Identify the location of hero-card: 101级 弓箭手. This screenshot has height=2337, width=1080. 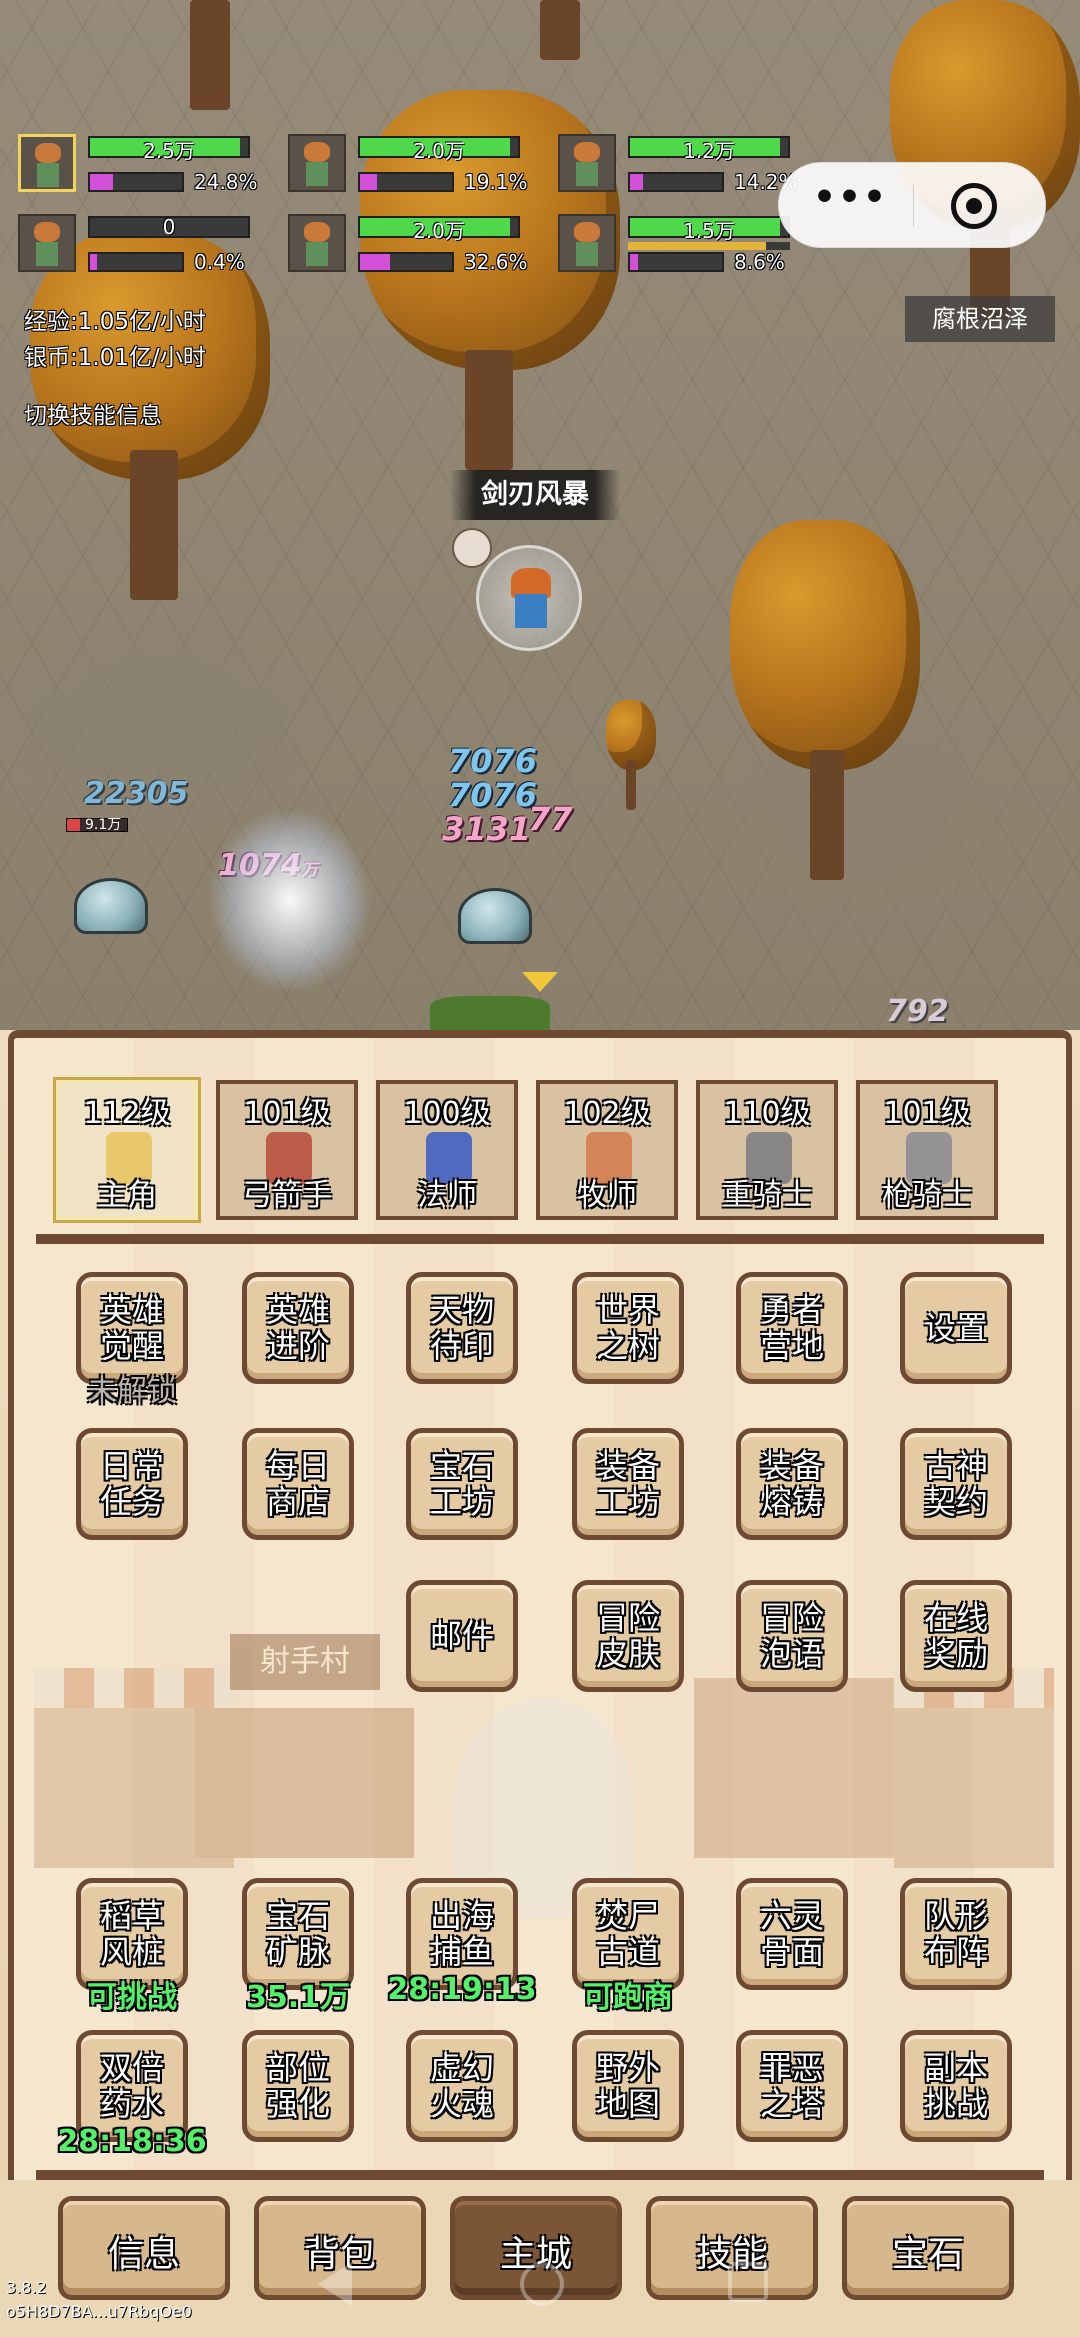
(287, 1150).